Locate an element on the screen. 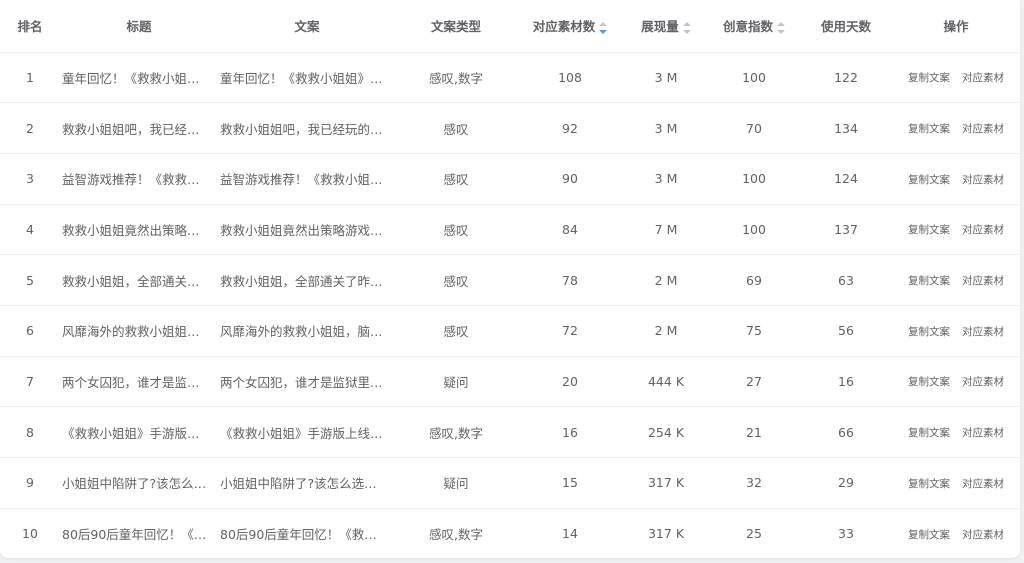 Image resolution: width=1024 pixels, height=563 pixels. column-header-days-used: 使用天数 is located at coordinates (846, 26).